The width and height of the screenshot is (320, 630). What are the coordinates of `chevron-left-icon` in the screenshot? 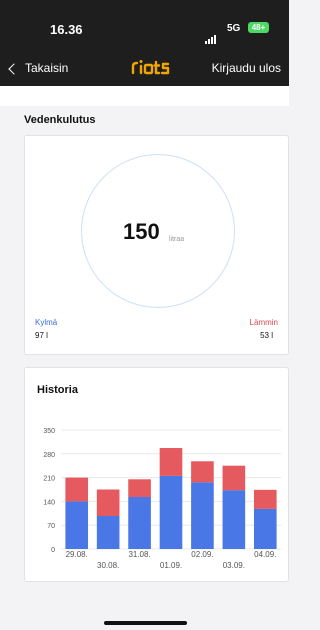 It's located at (14, 68).